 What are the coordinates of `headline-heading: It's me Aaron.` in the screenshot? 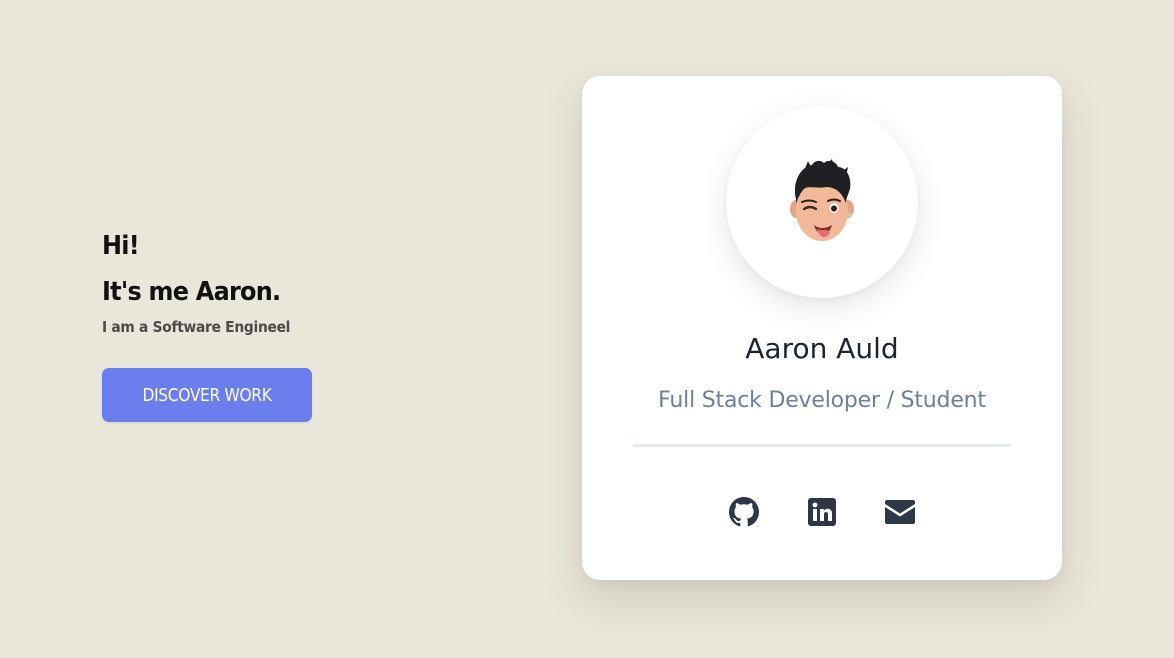 It's located at (191, 292).